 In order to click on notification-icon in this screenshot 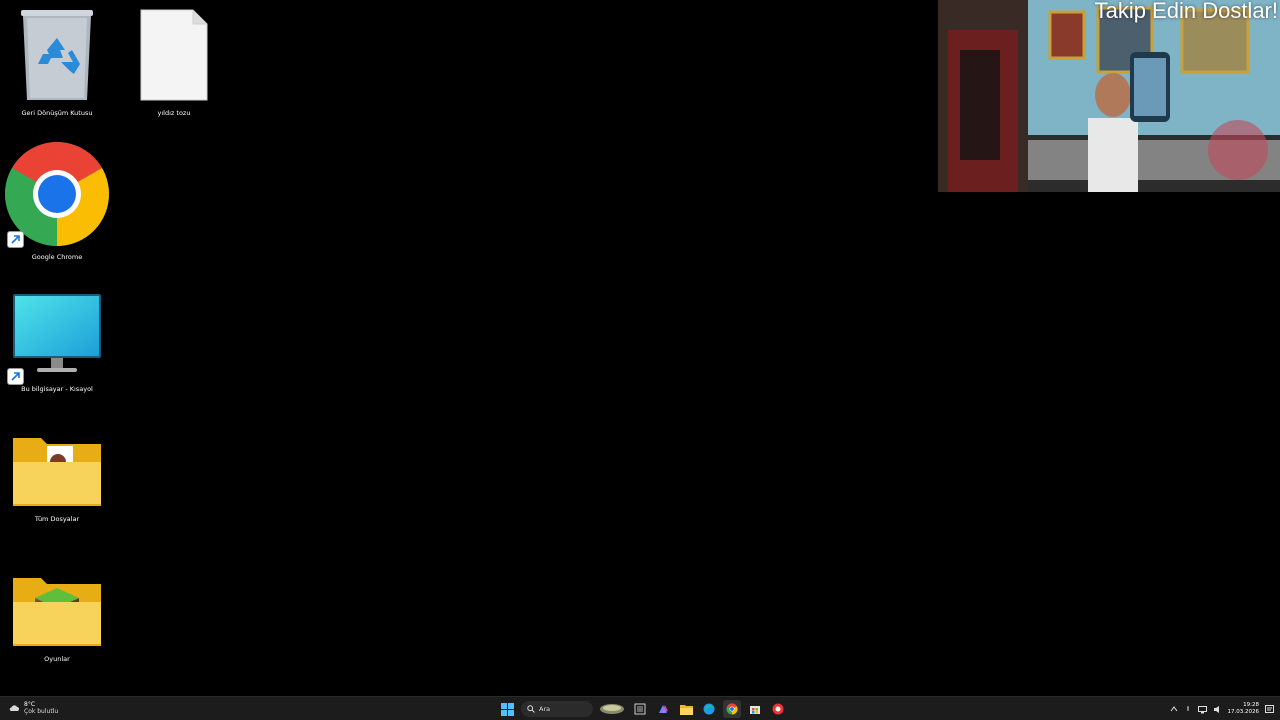, I will do `click(1269, 709)`.